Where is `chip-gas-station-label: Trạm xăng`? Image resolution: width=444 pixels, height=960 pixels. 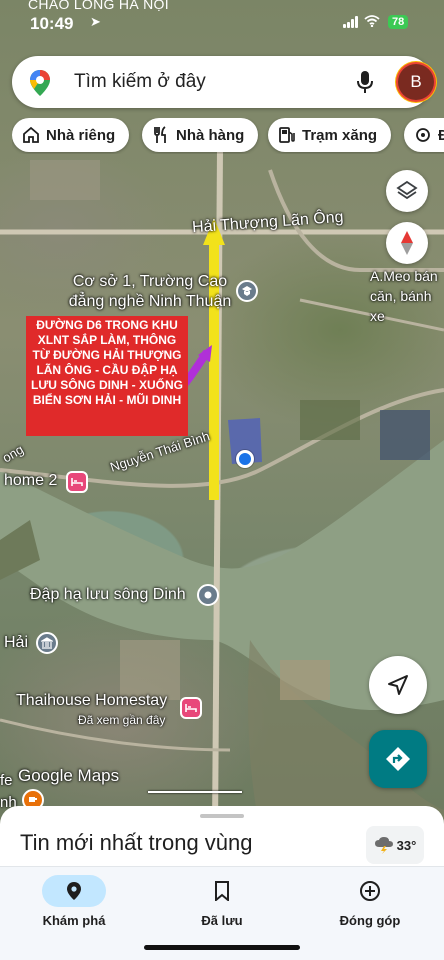 chip-gas-station-label: Trạm xăng is located at coordinates (340, 135).